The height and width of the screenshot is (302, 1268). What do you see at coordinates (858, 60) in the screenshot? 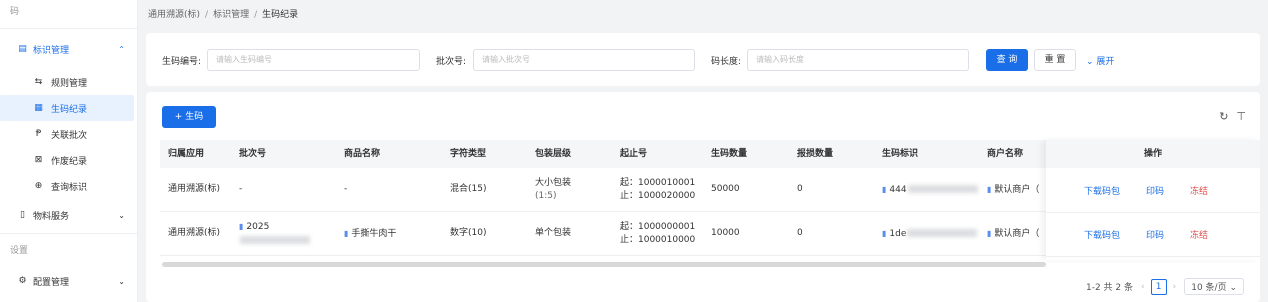
I see `length-input: 请输入码长度` at bounding box center [858, 60].